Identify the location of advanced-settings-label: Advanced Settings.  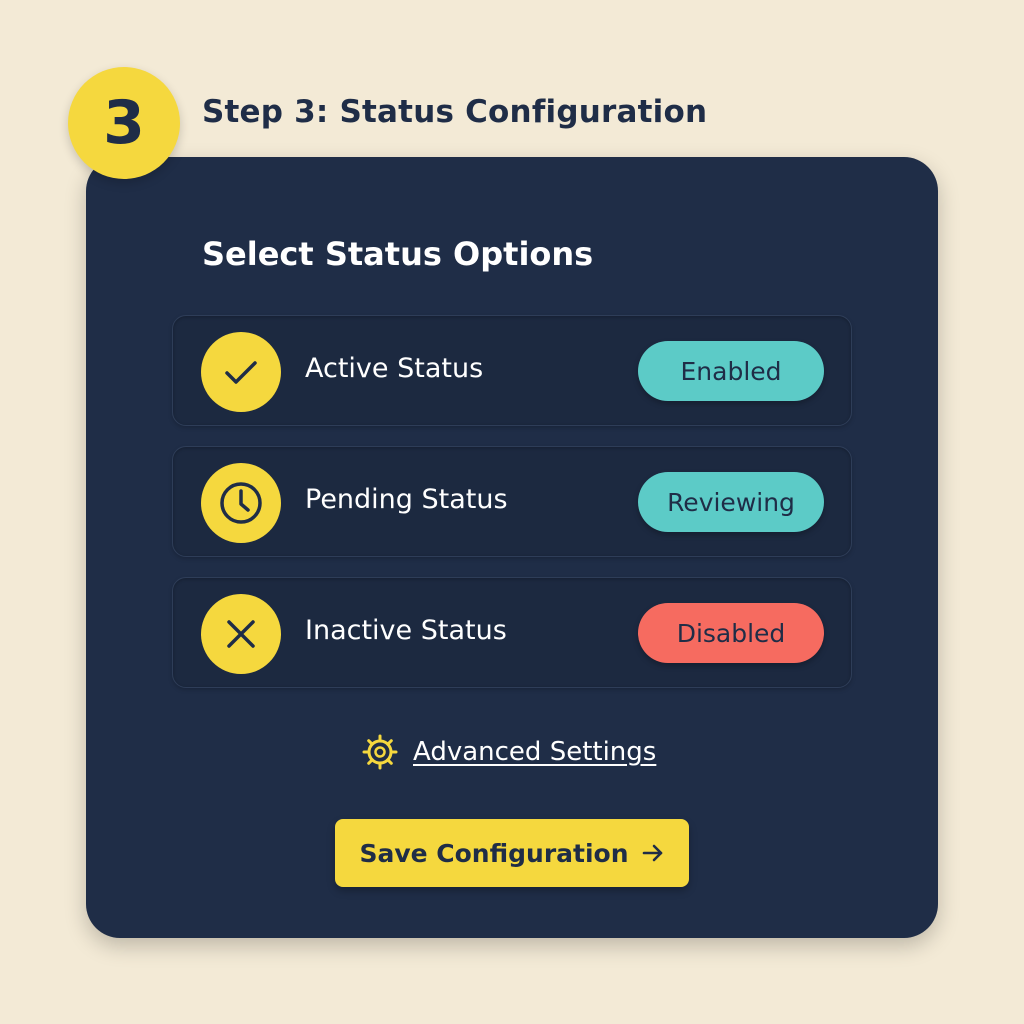
(534, 752).